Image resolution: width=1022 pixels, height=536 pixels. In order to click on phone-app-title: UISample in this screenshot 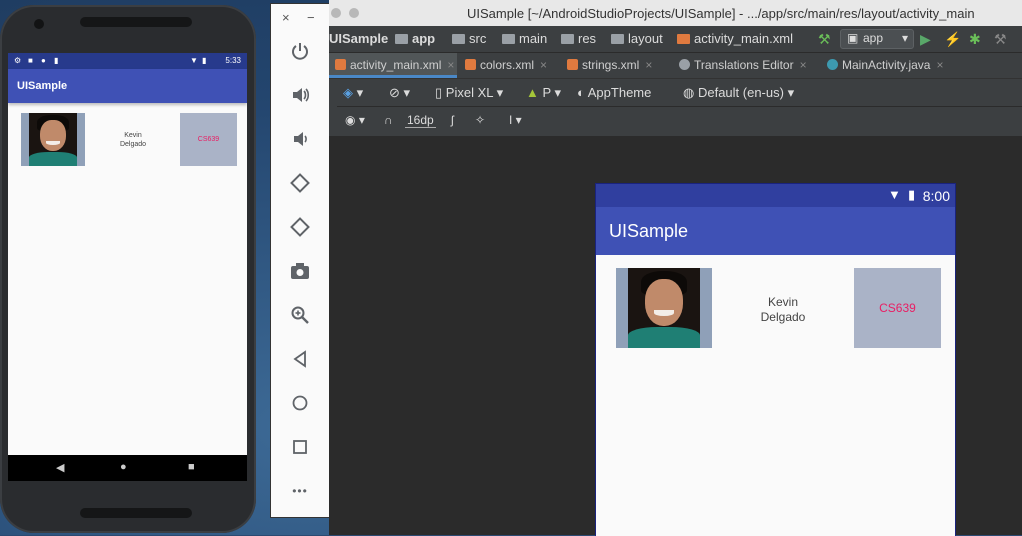, I will do `click(42, 86)`.